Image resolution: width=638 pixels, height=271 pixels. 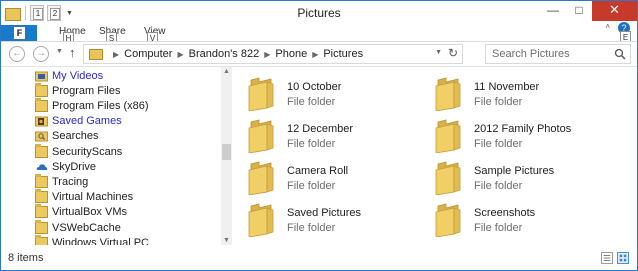 What do you see at coordinates (548, 54) in the screenshot?
I see `search-input` at bounding box center [548, 54].